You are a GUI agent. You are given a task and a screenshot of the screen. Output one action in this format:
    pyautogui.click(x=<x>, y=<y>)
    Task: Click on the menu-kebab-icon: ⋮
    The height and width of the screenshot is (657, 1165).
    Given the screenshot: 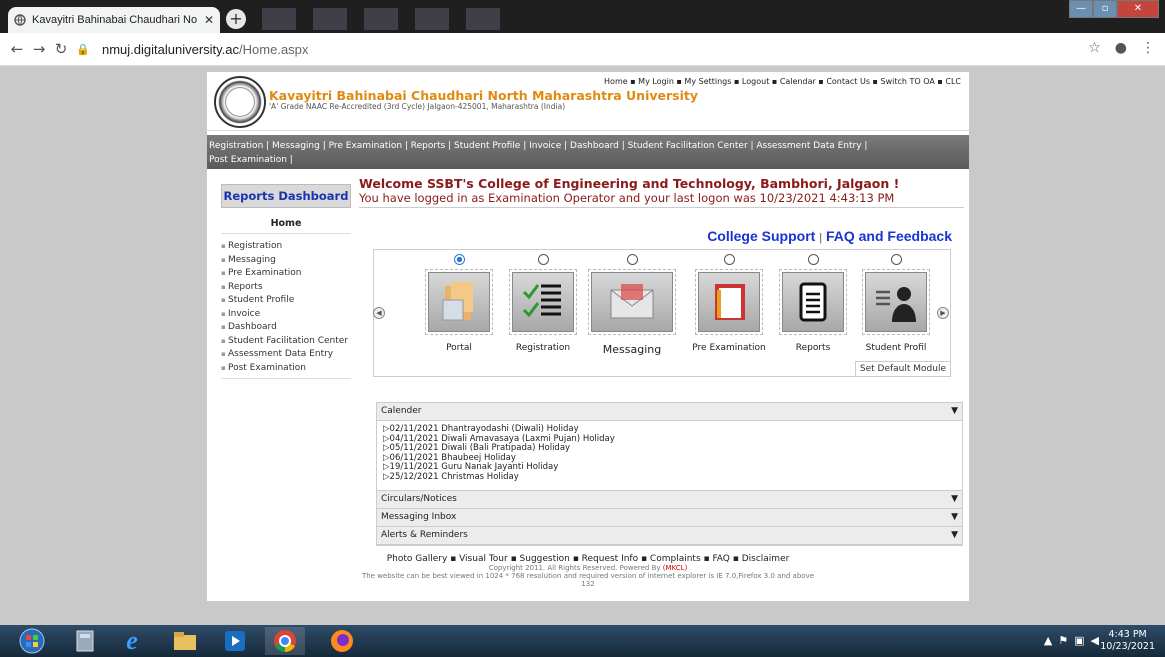 What is the action you would take?
    pyautogui.click(x=1148, y=48)
    